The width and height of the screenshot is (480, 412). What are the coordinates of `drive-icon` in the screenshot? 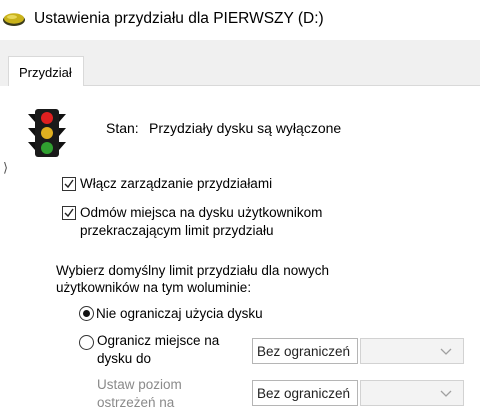 It's located at (14, 19).